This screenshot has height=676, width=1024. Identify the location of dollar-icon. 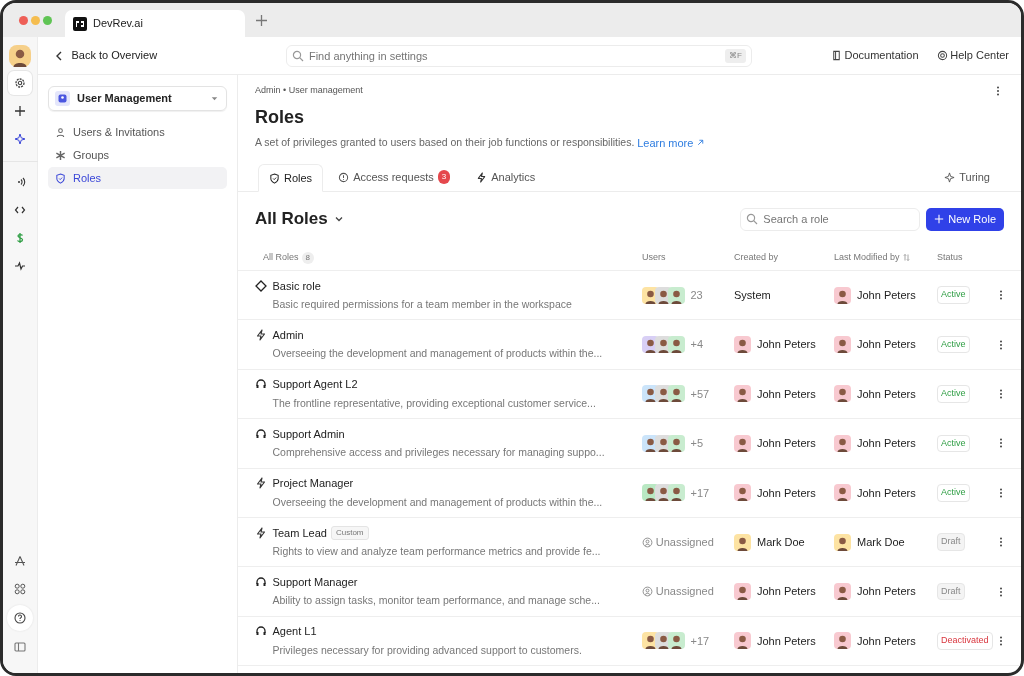
(20, 238).